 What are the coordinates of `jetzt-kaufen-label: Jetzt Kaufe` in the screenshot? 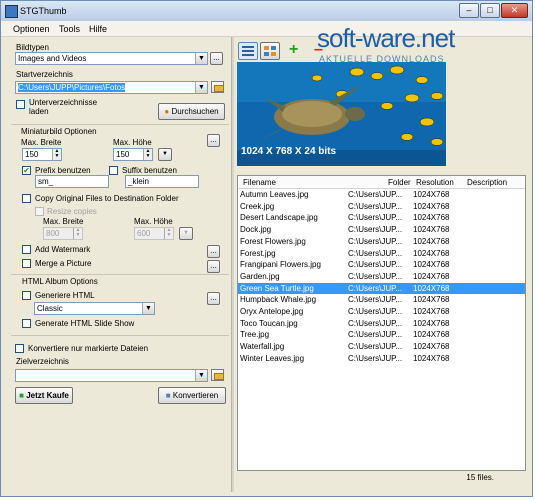 It's located at (47, 395).